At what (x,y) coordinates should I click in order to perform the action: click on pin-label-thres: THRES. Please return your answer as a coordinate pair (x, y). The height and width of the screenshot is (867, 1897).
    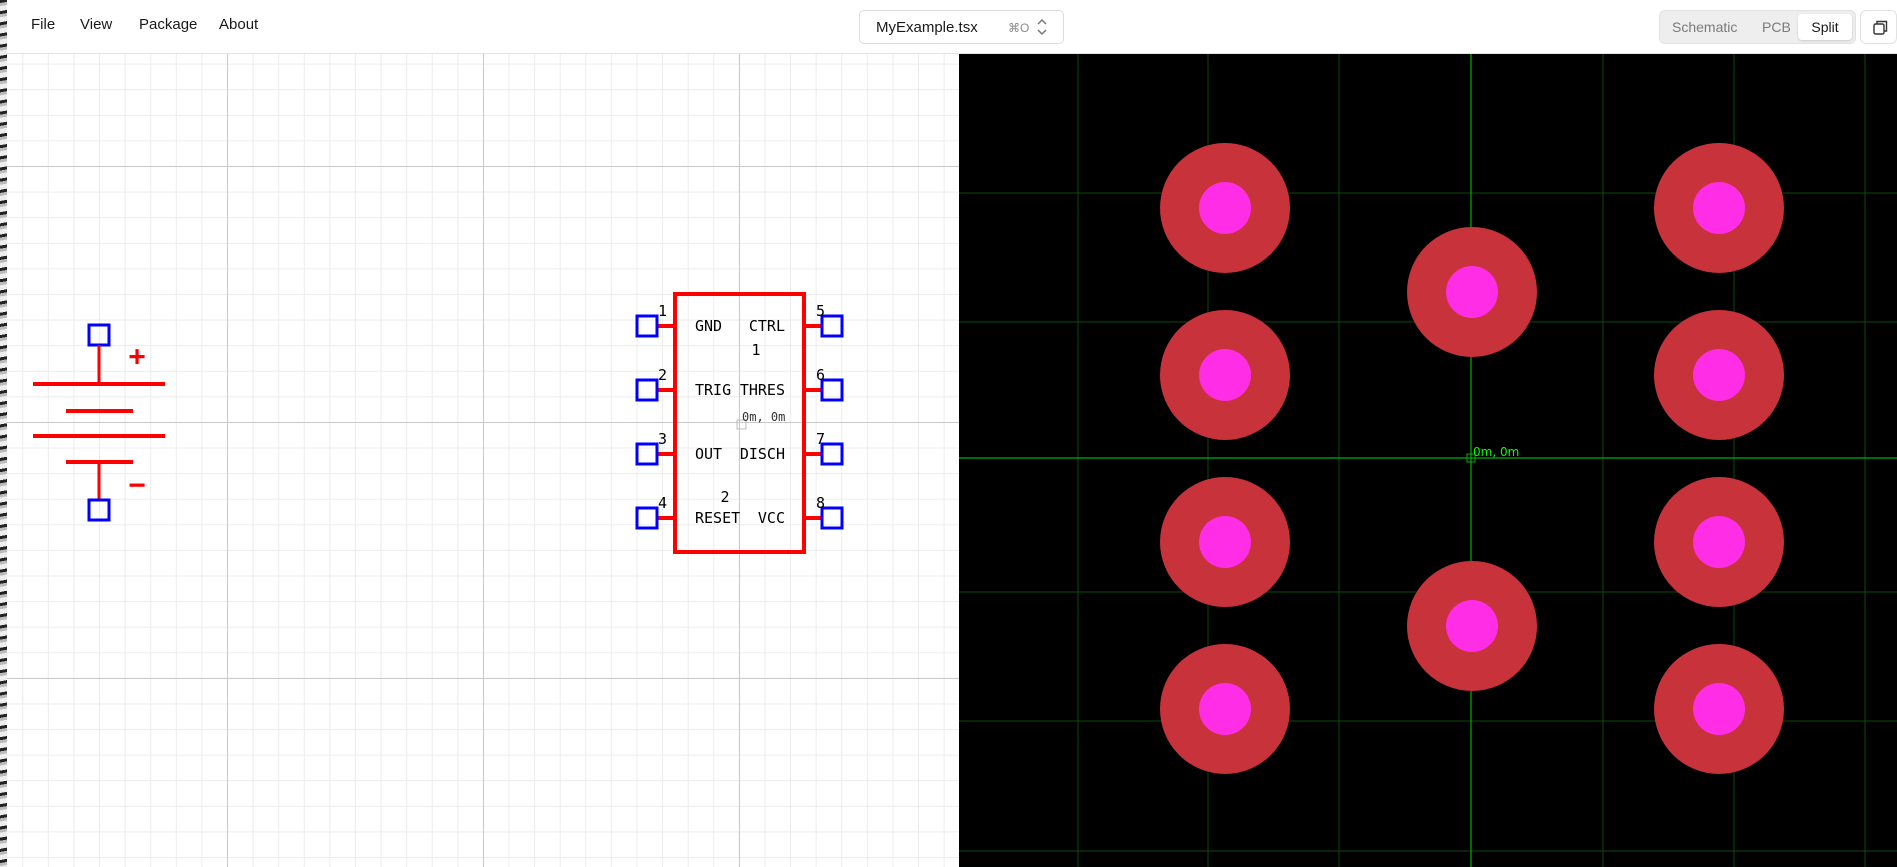
    Looking at the image, I should click on (762, 390).